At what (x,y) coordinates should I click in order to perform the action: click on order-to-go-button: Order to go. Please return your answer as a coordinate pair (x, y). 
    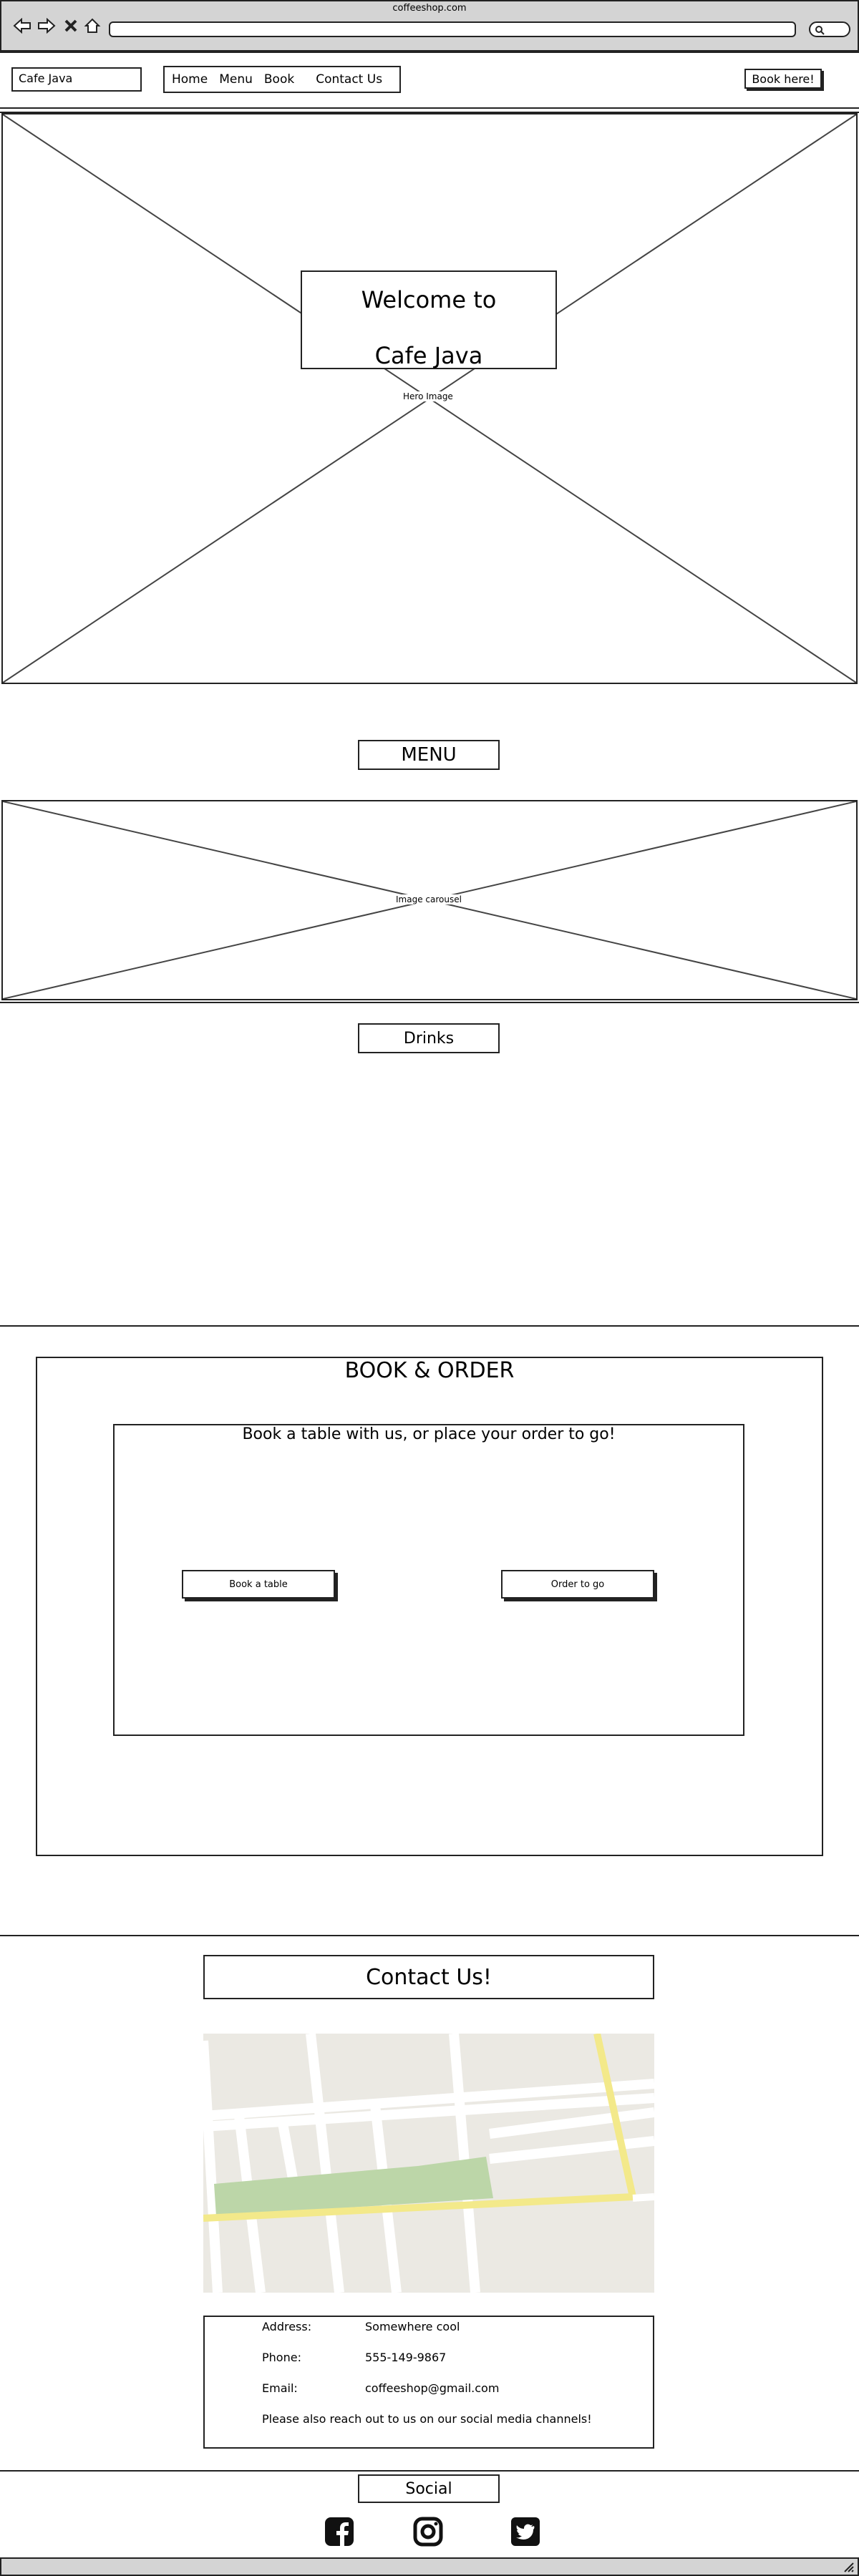
    Looking at the image, I should click on (577, 1584).